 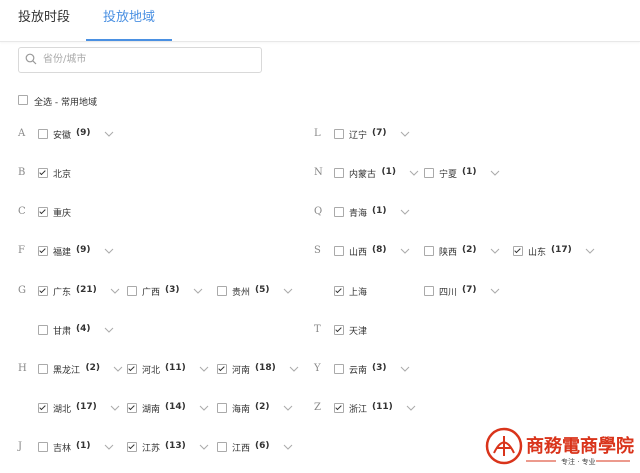 What do you see at coordinates (320, 21) in the screenshot?
I see `tab-bar: 投放时段 投放地域` at bounding box center [320, 21].